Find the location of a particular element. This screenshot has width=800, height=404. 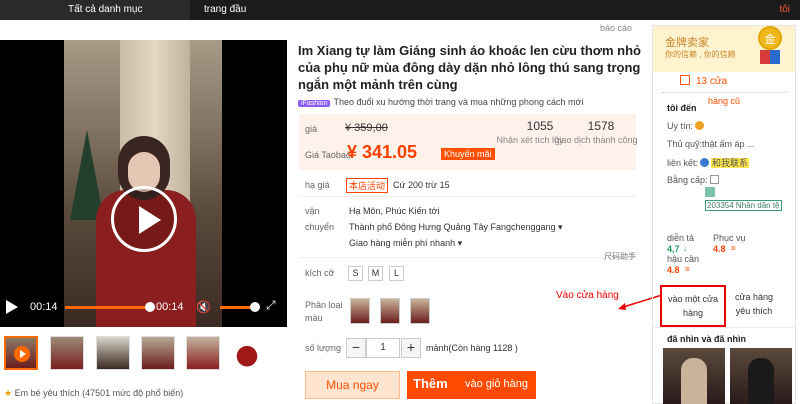

contact-row: liên kết: 和我联系 is located at coordinates (708, 162).